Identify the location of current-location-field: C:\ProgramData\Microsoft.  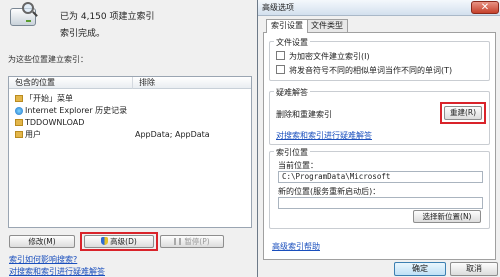
(380, 177).